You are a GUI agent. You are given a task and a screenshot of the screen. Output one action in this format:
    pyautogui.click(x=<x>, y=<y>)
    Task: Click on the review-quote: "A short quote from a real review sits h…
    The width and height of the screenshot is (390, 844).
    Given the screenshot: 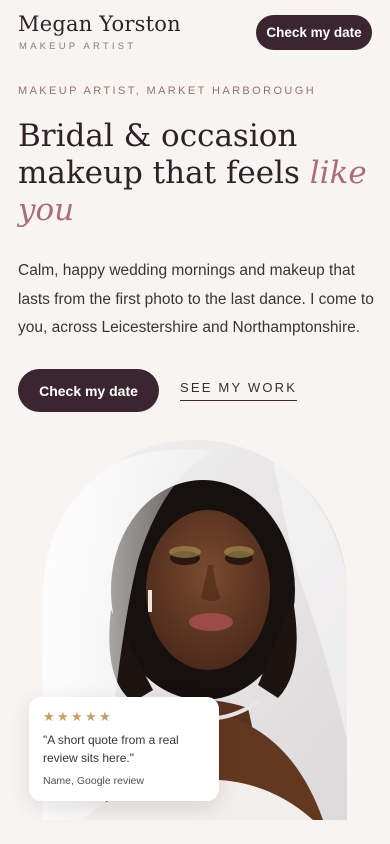 What is the action you would take?
    pyautogui.click(x=111, y=749)
    